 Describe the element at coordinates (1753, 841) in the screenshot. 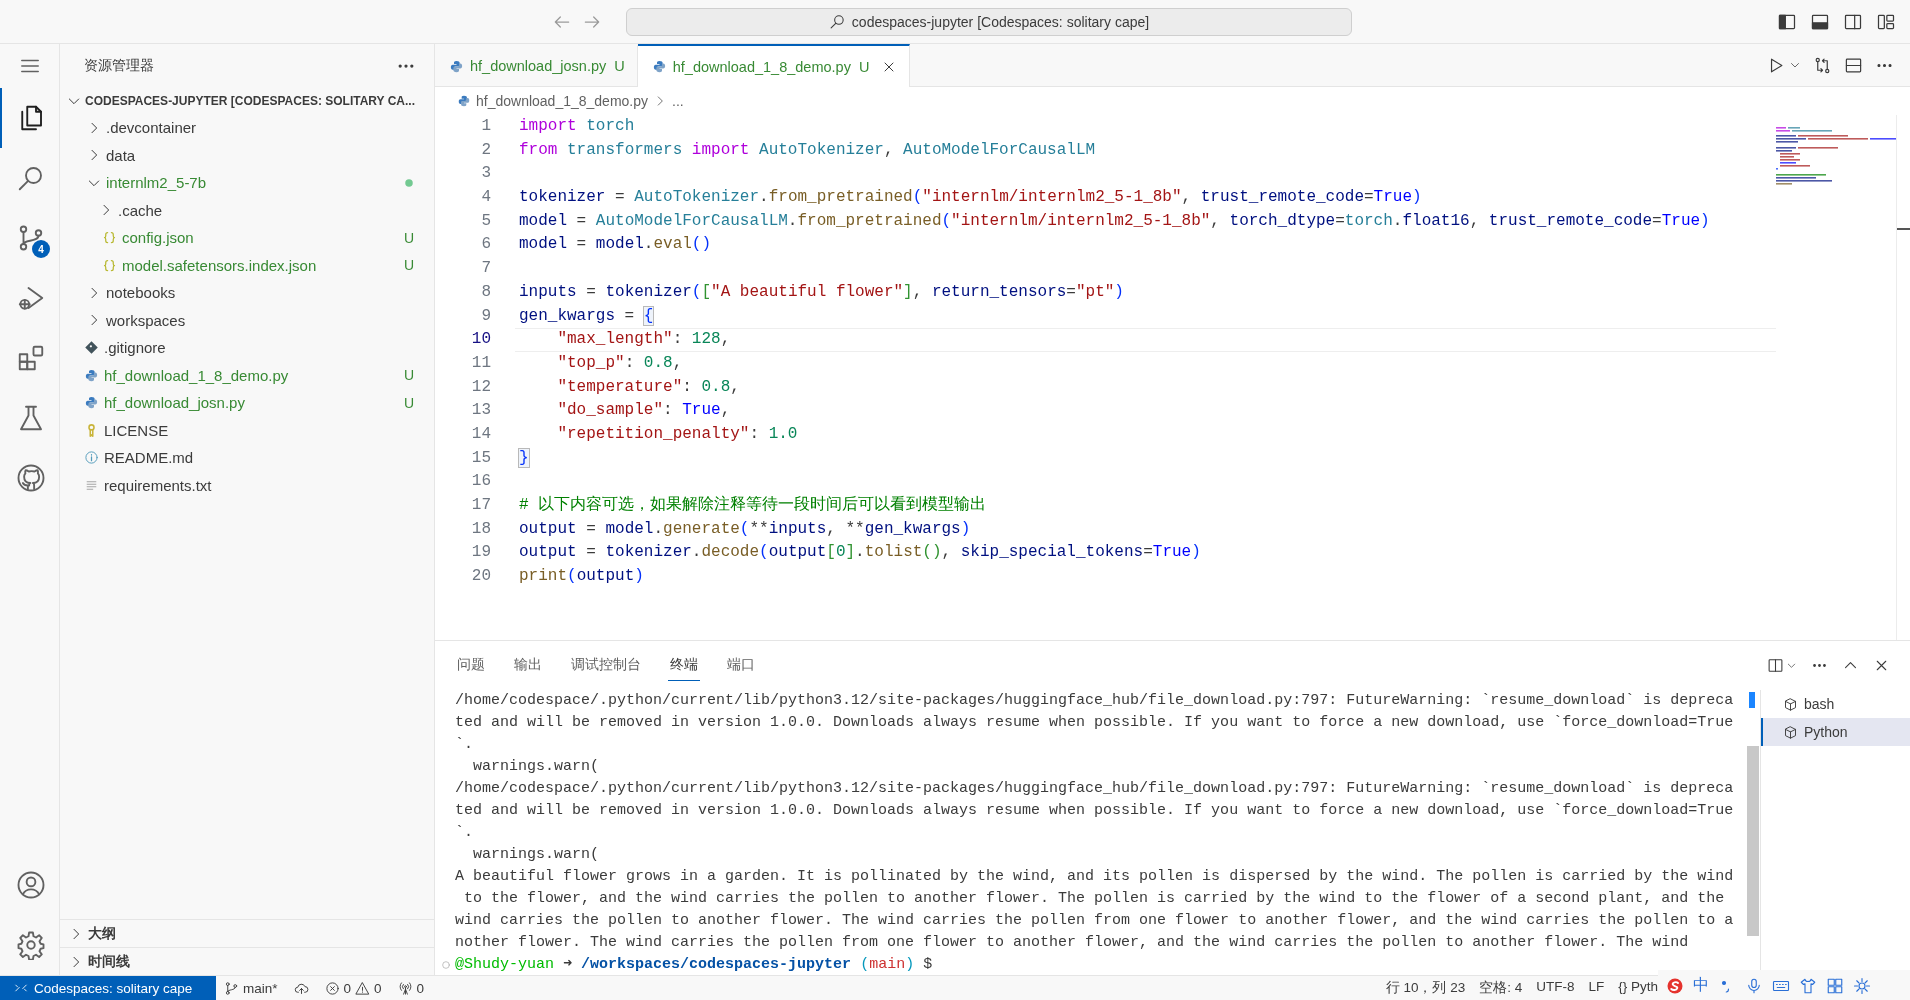

I see `scrollbar-thumb` at that location.